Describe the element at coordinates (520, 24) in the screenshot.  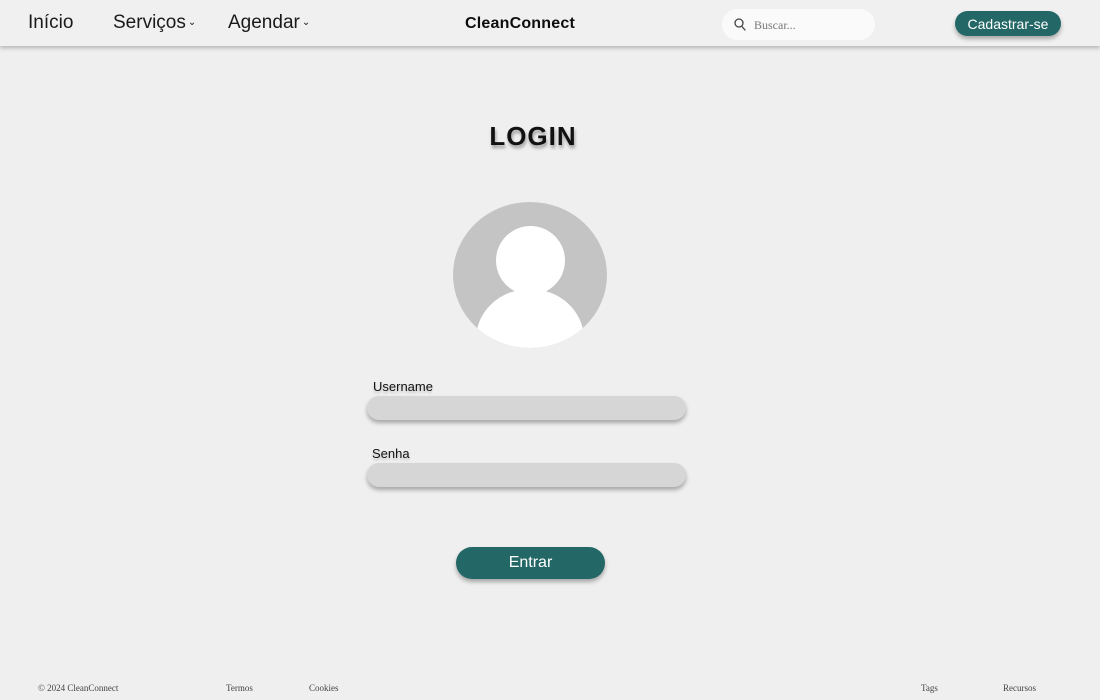
I see `brand-logo: CleanConnect` at that location.